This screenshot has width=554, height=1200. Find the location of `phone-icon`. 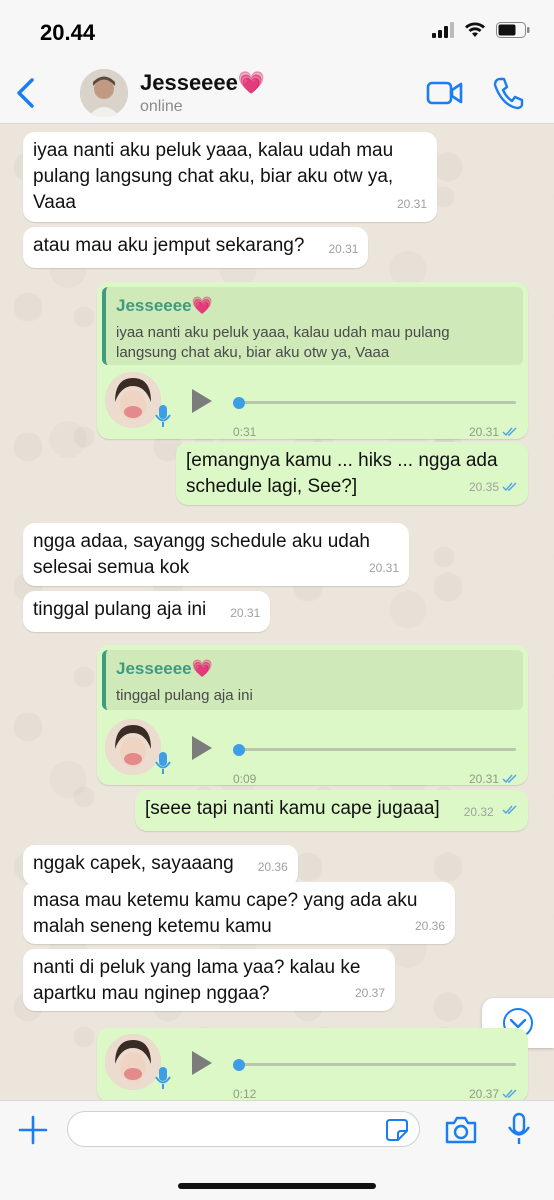

phone-icon is located at coordinates (508, 93).